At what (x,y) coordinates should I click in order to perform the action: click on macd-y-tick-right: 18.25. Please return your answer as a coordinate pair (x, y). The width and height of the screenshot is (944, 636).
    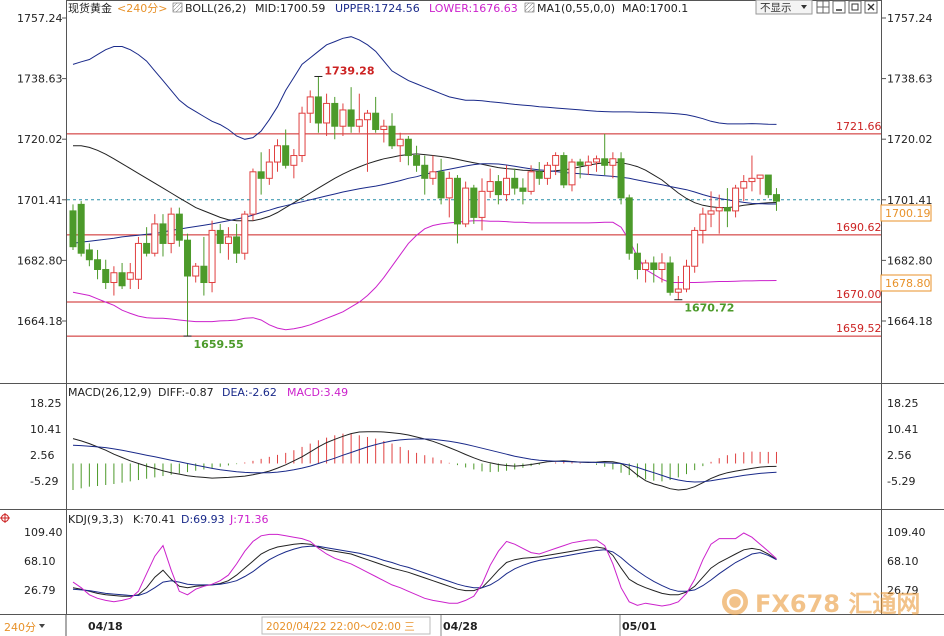
    Looking at the image, I should click on (903, 403).